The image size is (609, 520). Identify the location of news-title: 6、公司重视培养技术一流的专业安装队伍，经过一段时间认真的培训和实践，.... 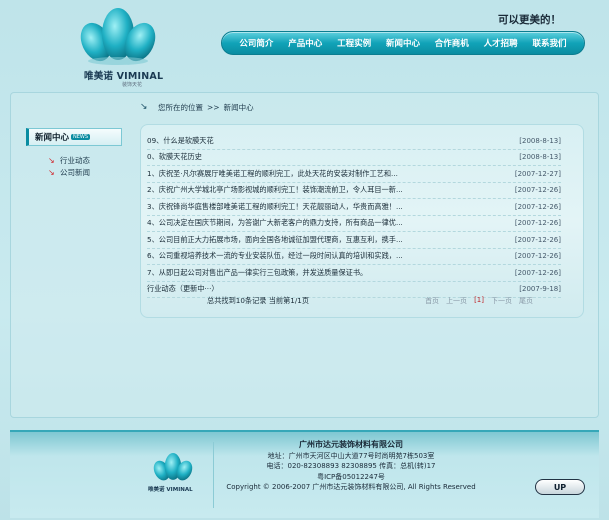
(275, 256).